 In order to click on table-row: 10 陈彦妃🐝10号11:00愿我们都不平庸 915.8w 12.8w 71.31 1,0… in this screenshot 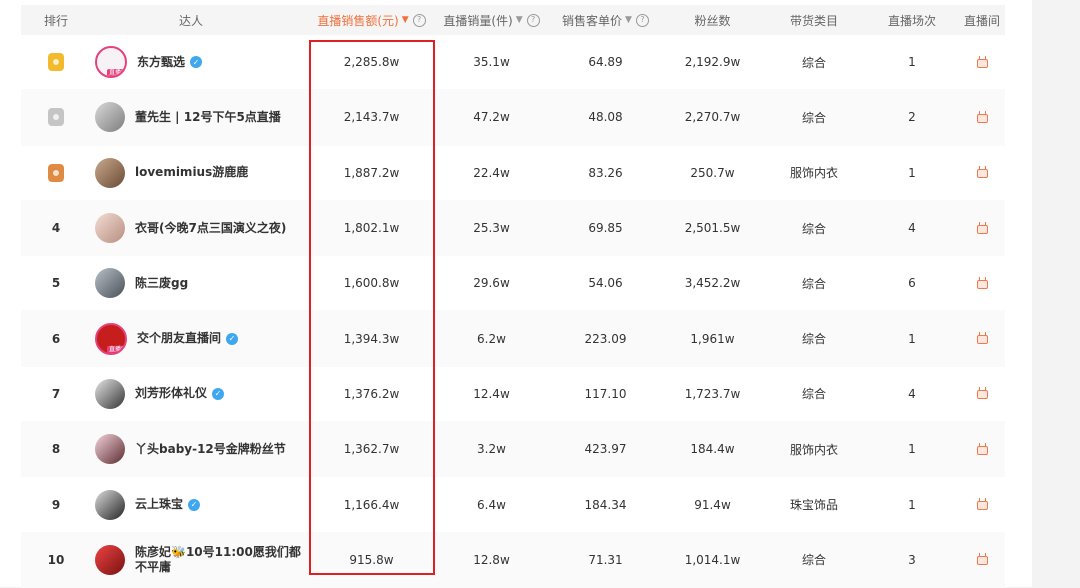, I will do `click(513, 560)`.